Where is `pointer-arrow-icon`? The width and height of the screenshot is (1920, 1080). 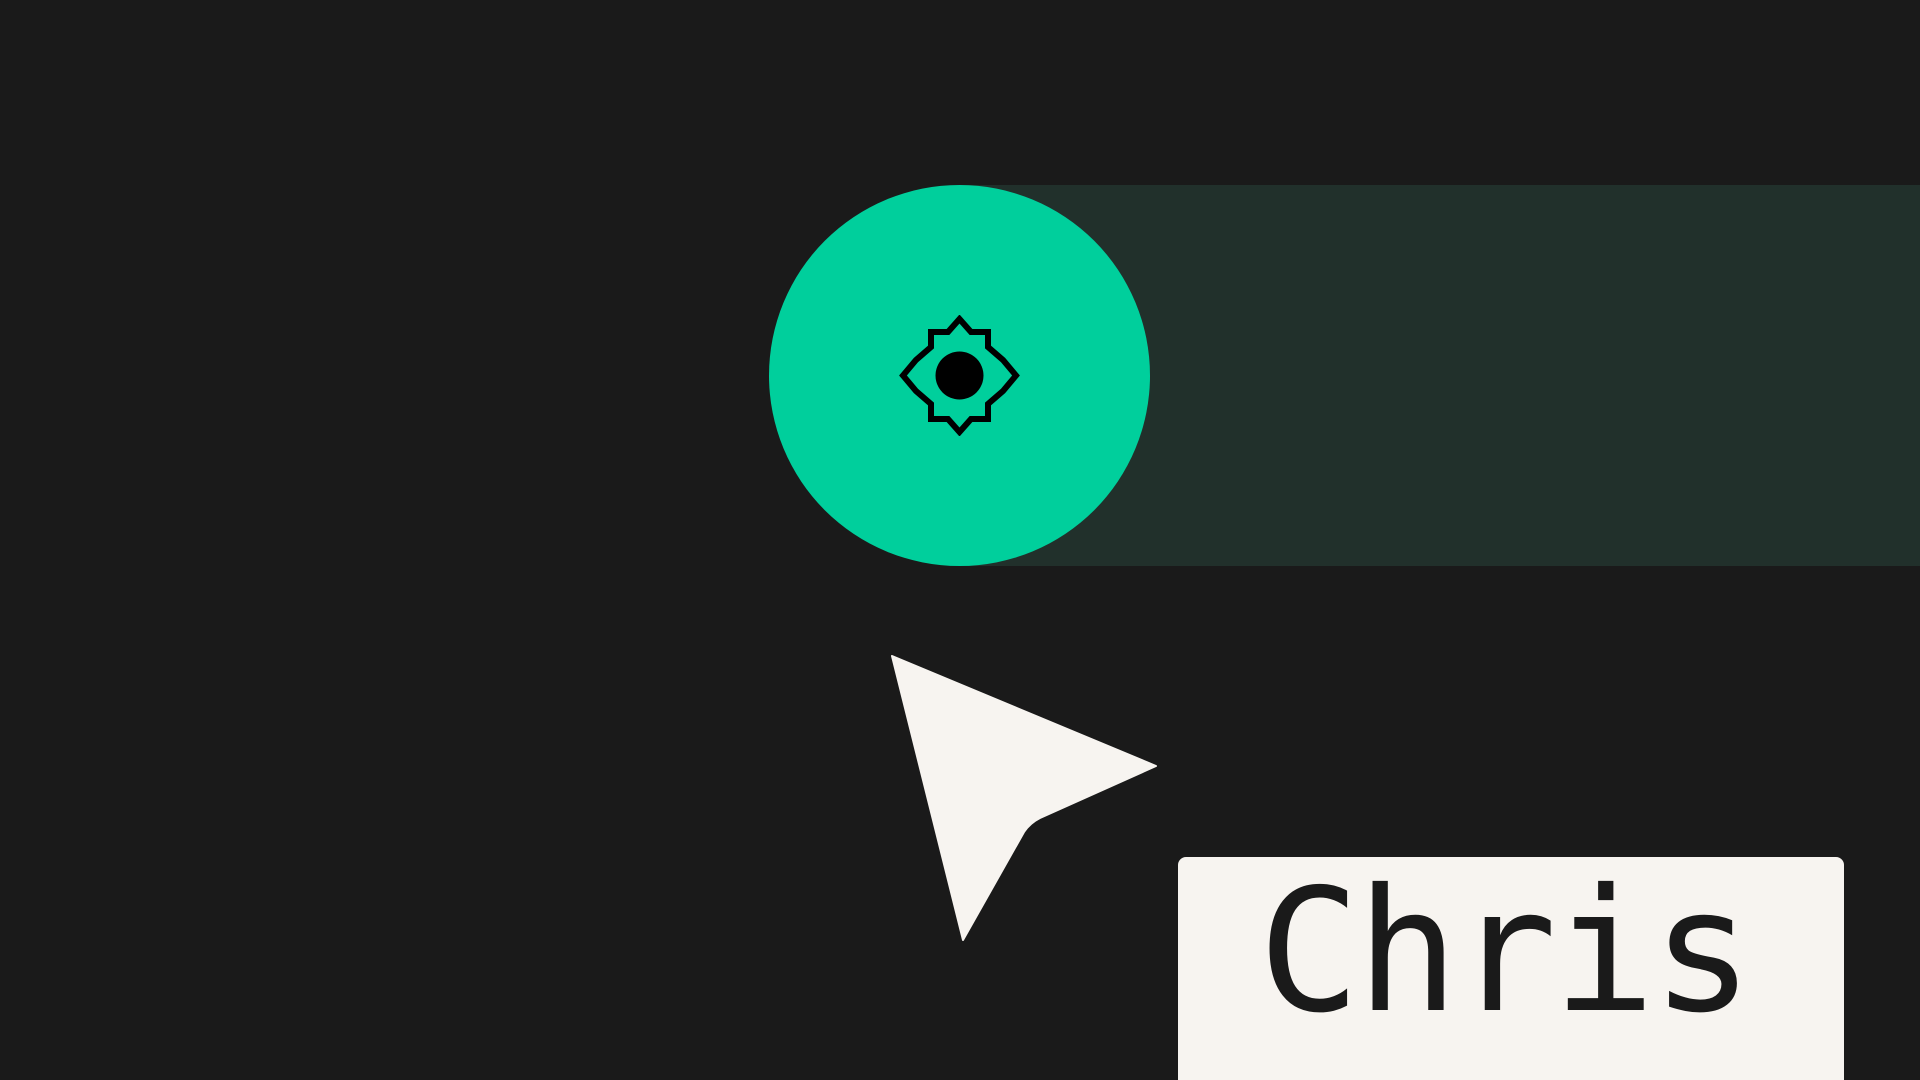
pointer-arrow-icon is located at coordinates (1024, 798).